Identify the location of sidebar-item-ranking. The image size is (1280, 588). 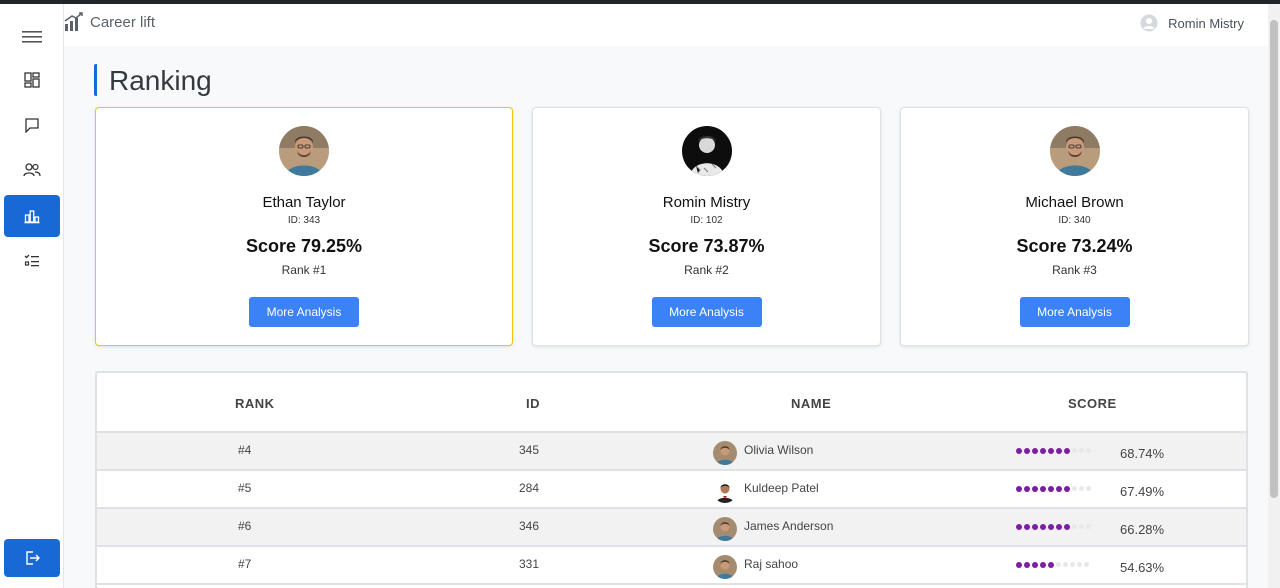
(32, 216).